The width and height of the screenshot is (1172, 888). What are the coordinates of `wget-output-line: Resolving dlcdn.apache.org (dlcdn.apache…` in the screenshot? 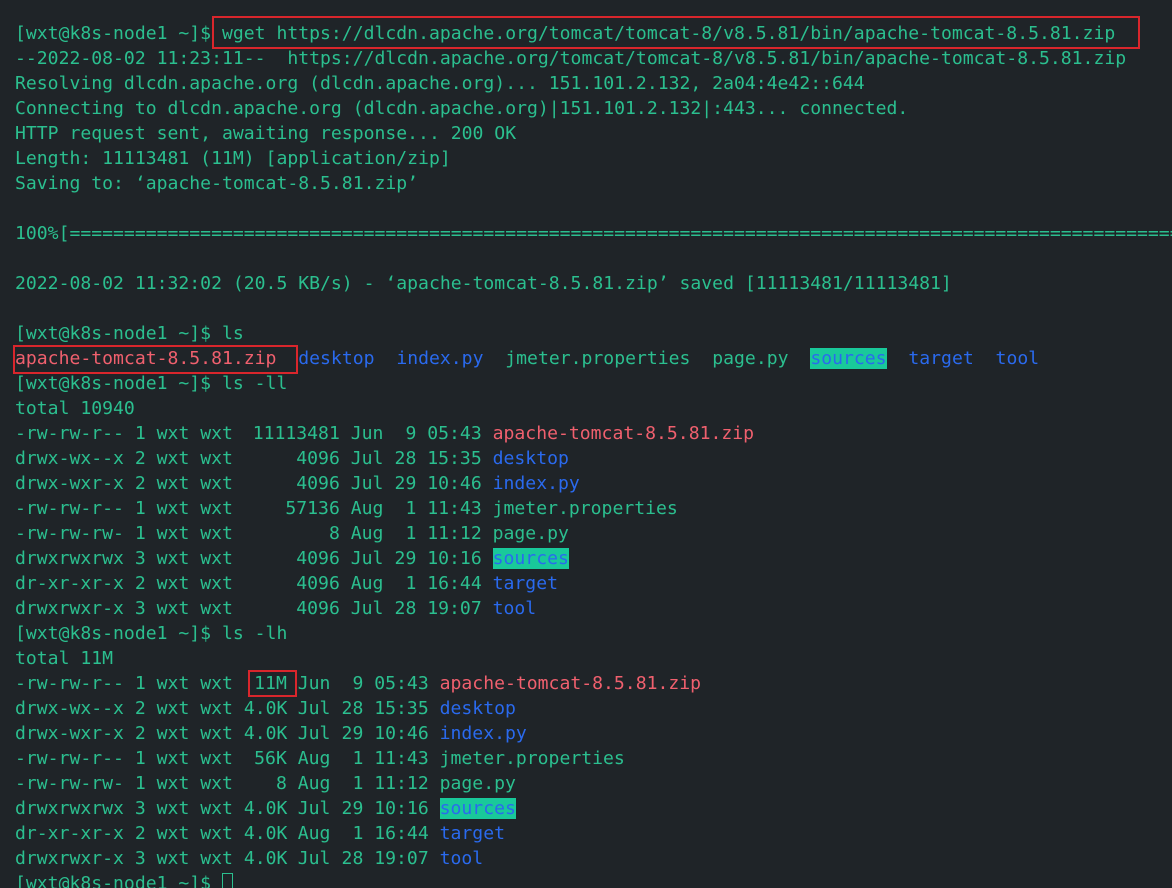 It's located at (440, 83).